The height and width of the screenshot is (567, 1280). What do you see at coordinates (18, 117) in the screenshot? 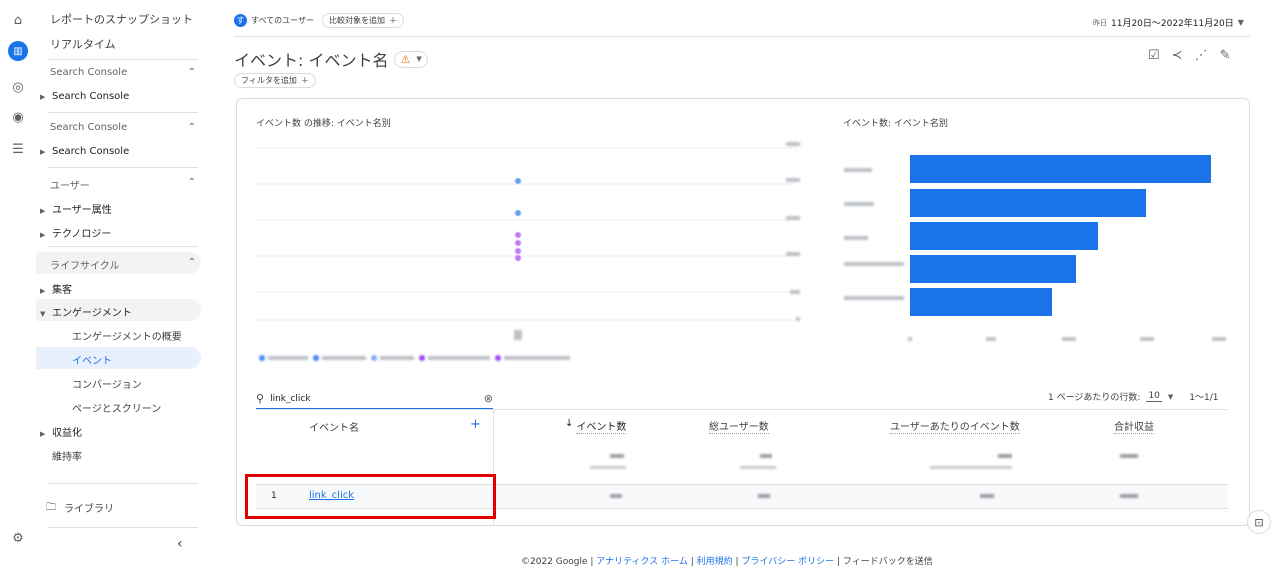
I see `advertising-icon: ◉` at bounding box center [18, 117].